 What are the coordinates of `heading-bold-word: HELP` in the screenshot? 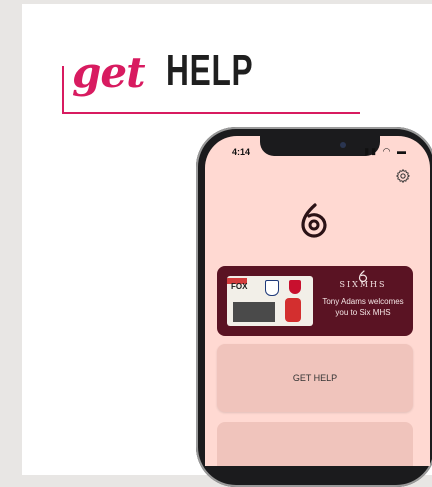 It's located at (210, 70).